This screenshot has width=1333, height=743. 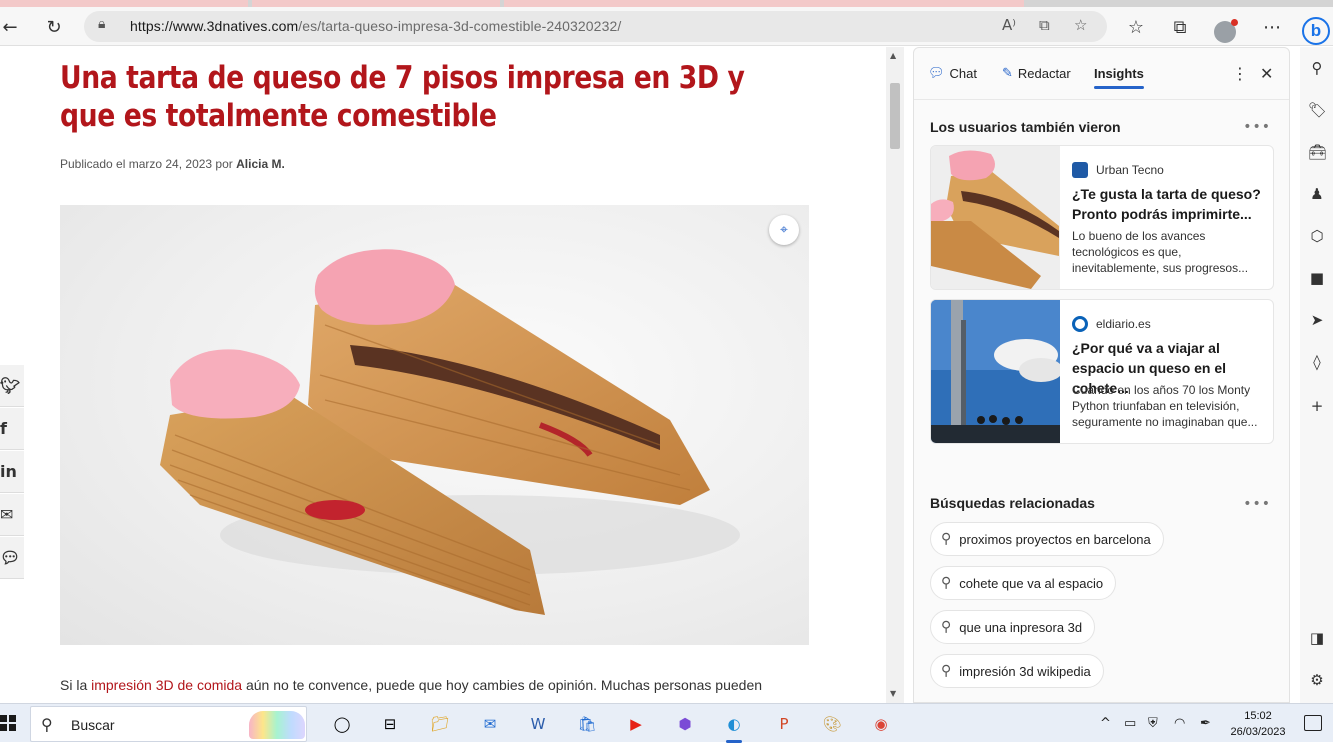 I want to click on card-thumbnail, so click(x=995, y=217).